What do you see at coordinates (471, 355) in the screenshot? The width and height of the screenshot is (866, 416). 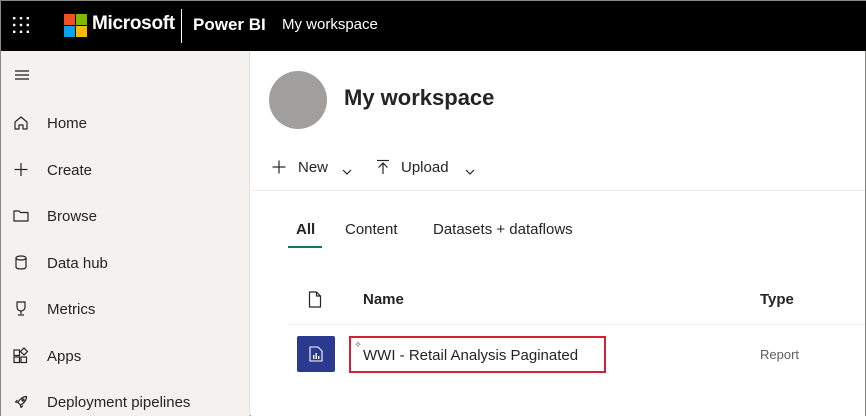 I see `report-name: WWI - Retail Analysis Paginated` at bounding box center [471, 355].